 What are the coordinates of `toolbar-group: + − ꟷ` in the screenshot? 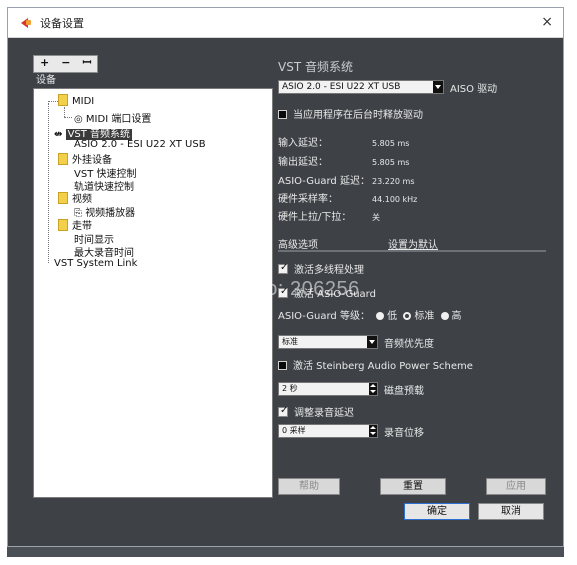 It's located at (66, 64).